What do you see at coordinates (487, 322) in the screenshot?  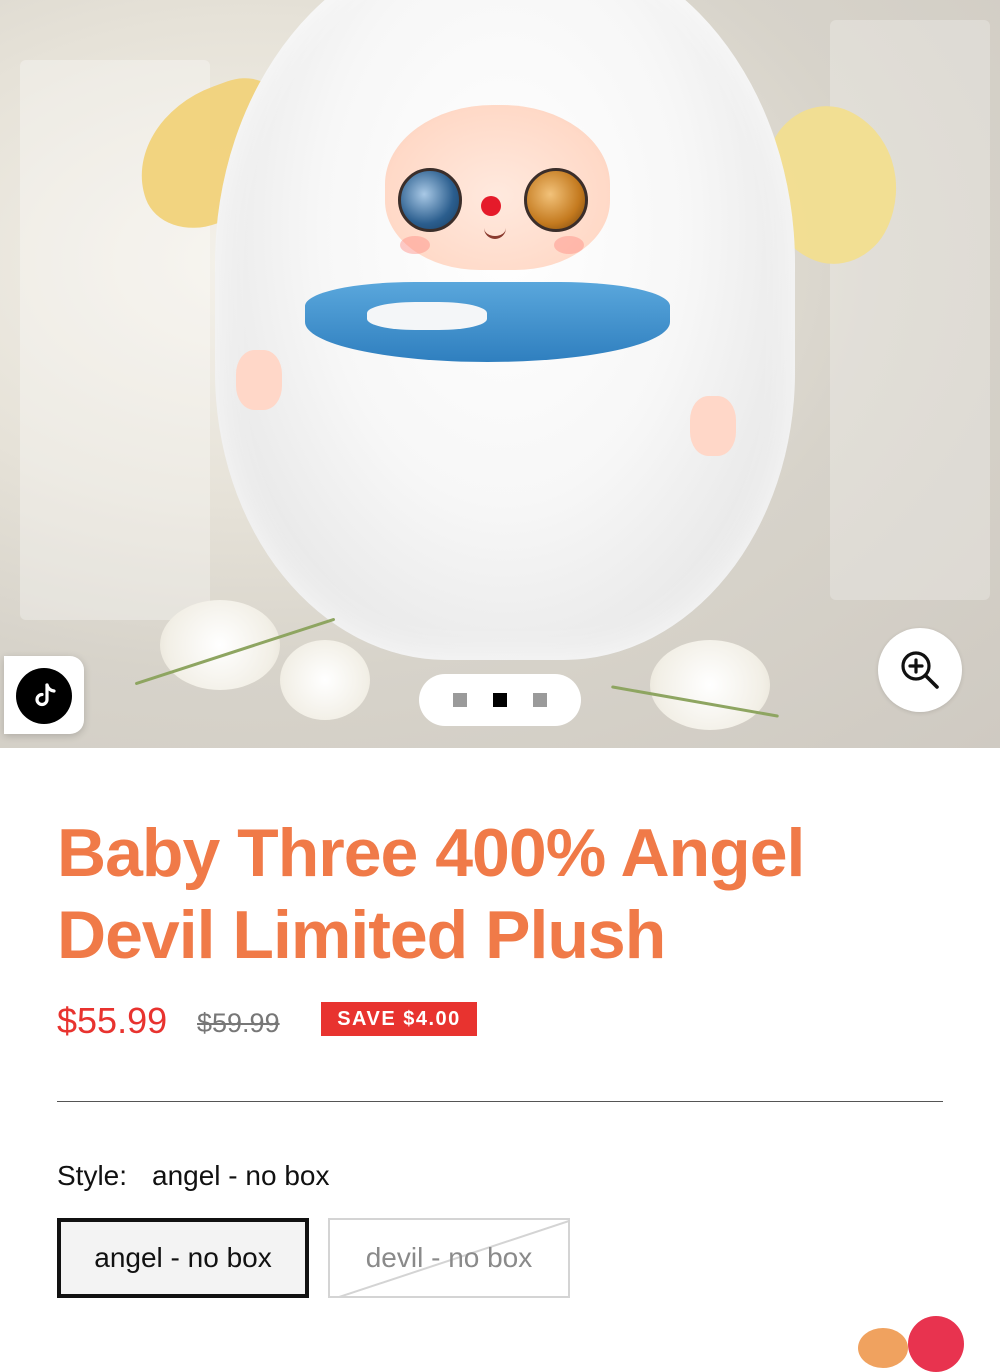 I see `plush-collar` at bounding box center [487, 322].